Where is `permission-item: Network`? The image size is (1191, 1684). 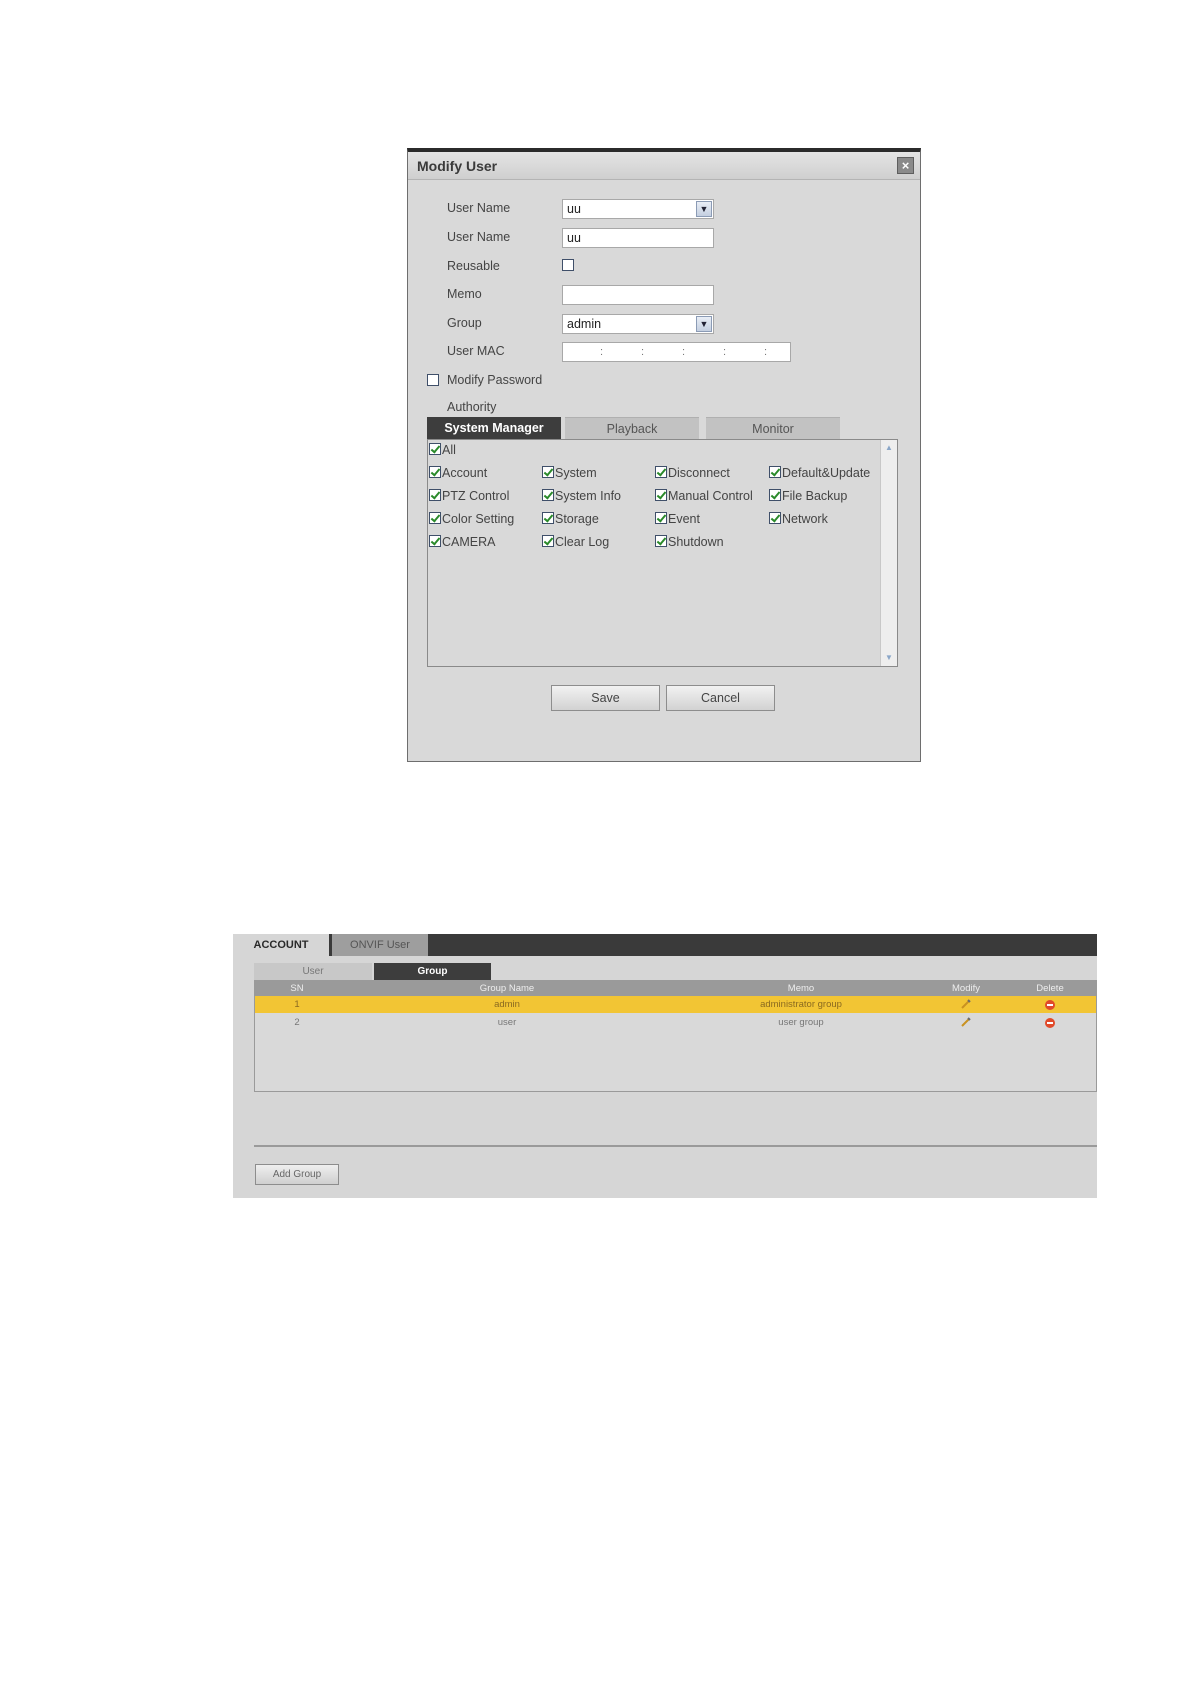
permission-item: Network is located at coordinates (798, 519).